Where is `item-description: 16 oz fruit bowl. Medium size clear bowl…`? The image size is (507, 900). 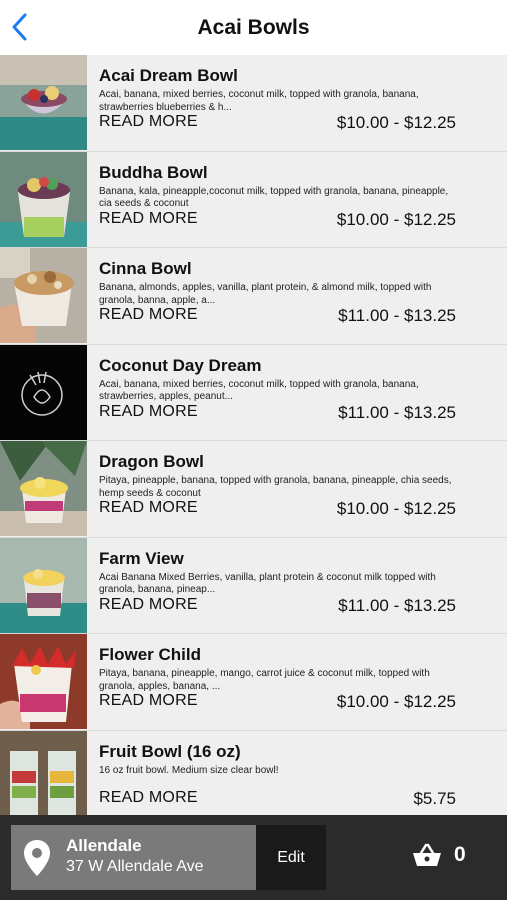 item-description: 16 oz fruit bowl. Medium size clear bowl… is located at coordinates (189, 770).